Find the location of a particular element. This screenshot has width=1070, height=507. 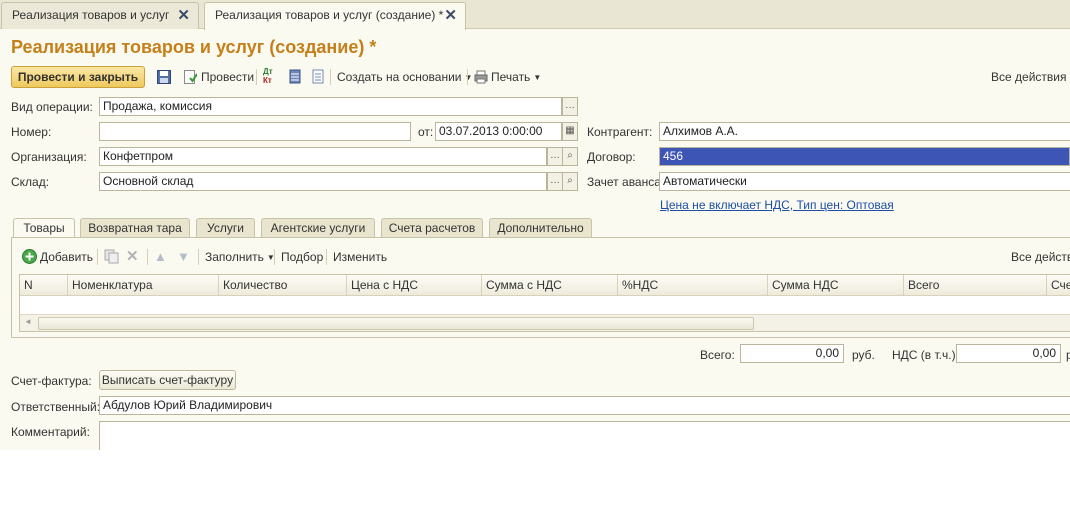

number-field is located at coordinates (255, 131).